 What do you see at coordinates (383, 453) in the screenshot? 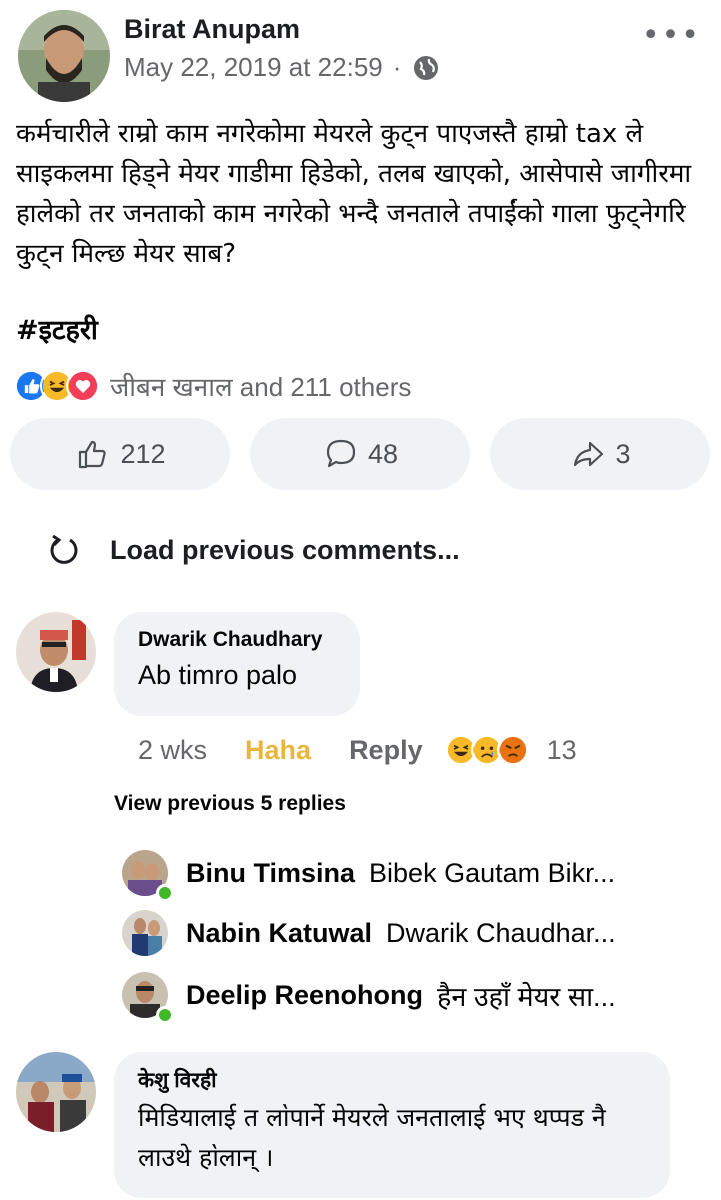
I see `comment-count: 48` at bounding box center [383, 453].